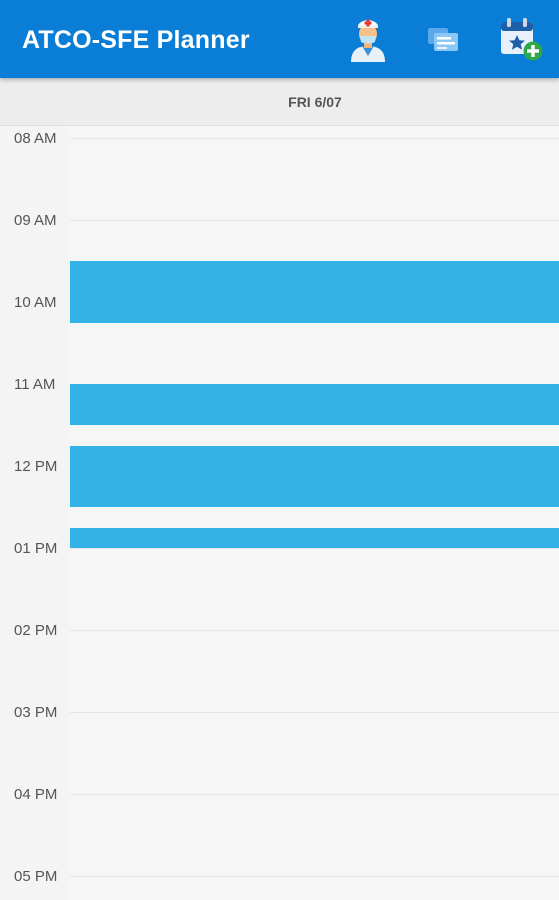 This screenshot has height=900, width=559. I want to click on time-gutter, so click(35, 513).